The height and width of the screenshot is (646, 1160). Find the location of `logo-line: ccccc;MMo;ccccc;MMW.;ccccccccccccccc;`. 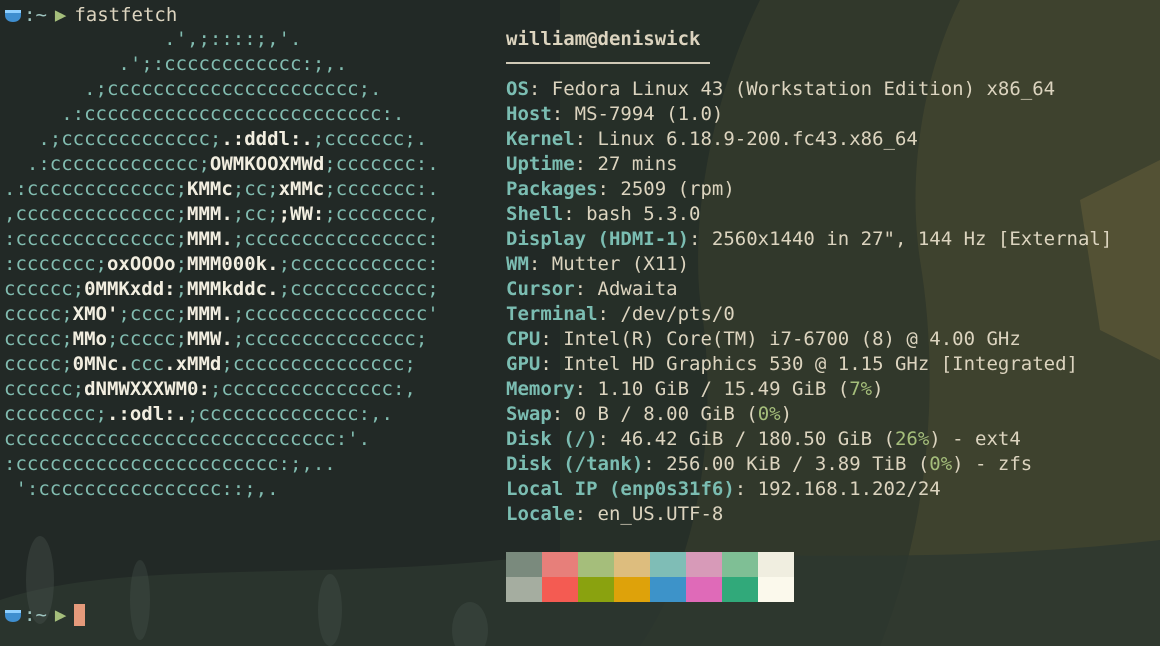

logo-line: ccccc;MMo;ccccc;MMW.;ccccccccccccccc; is located at coordinates (215, 339).